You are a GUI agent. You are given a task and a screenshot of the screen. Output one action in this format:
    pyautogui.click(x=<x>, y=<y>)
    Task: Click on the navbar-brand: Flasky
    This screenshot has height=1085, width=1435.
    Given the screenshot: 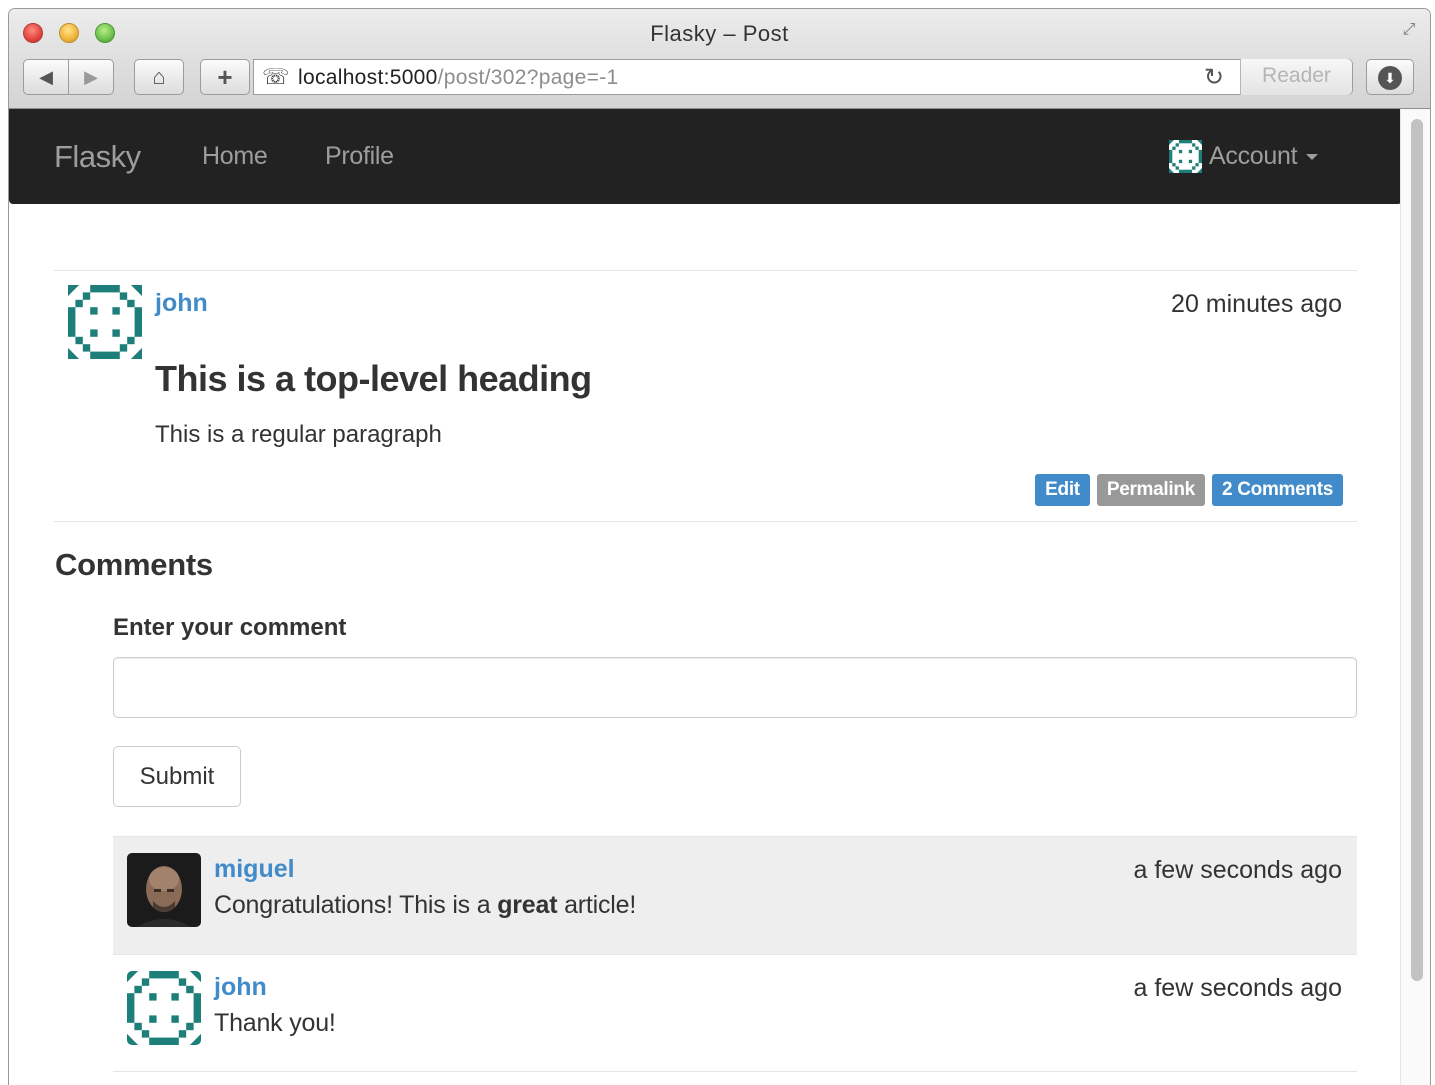 What is the action you would take?
    pyautogui.click(x=97, y=157)
    